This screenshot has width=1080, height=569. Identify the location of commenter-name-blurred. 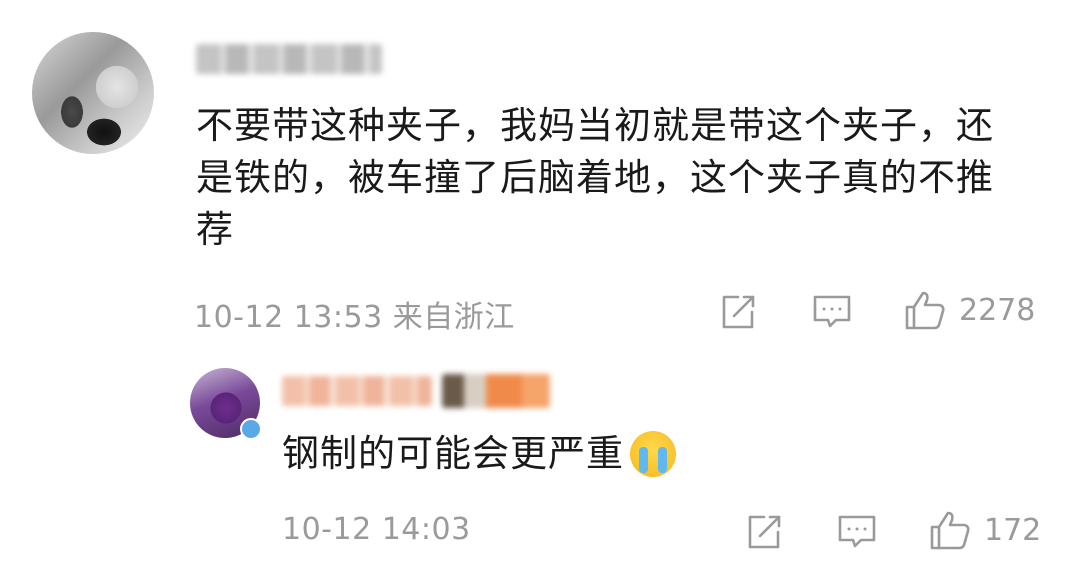
(289, 59).